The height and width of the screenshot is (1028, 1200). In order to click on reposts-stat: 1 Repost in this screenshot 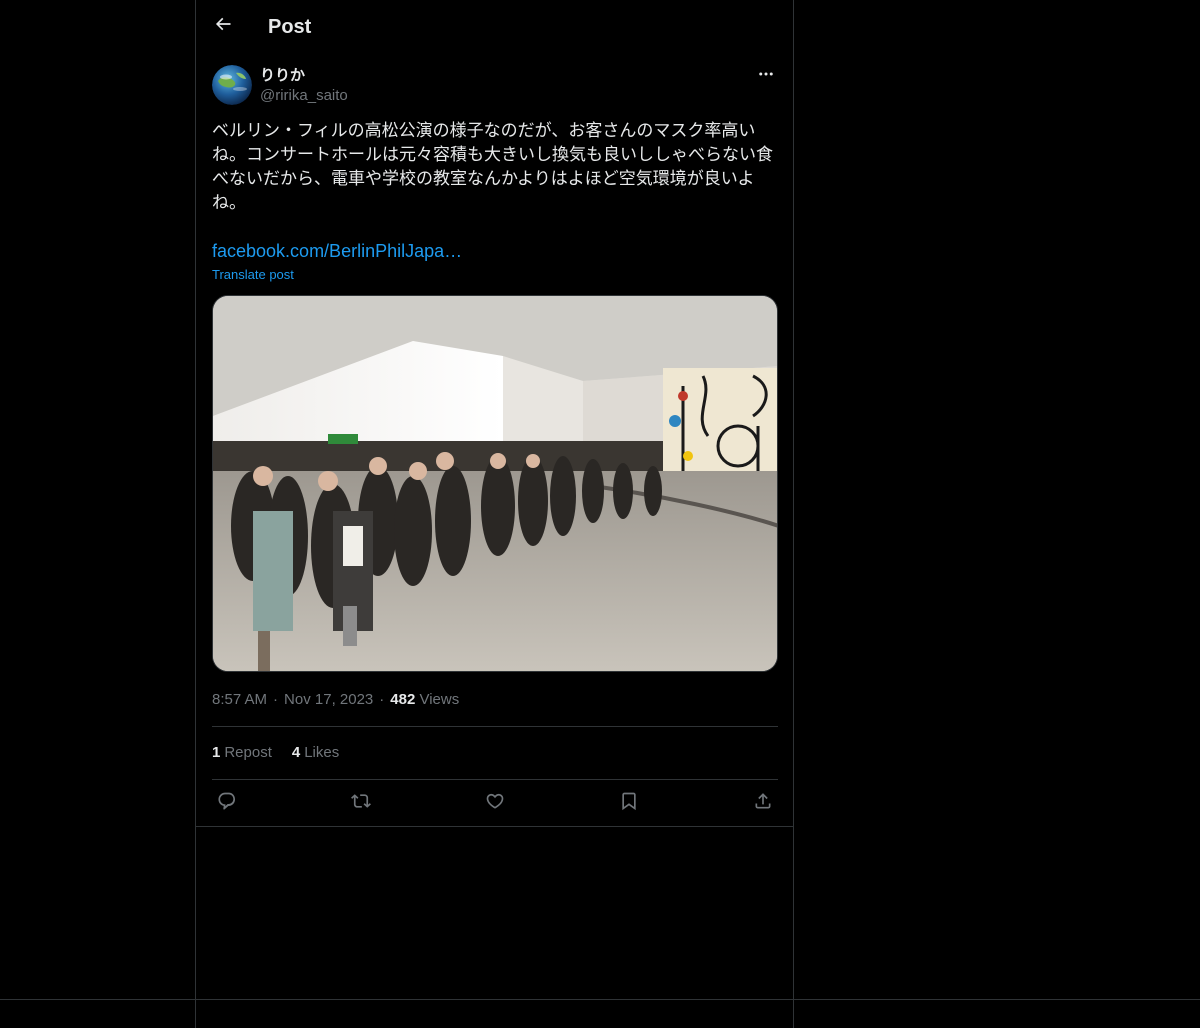, I will do `click(242, 753)`.